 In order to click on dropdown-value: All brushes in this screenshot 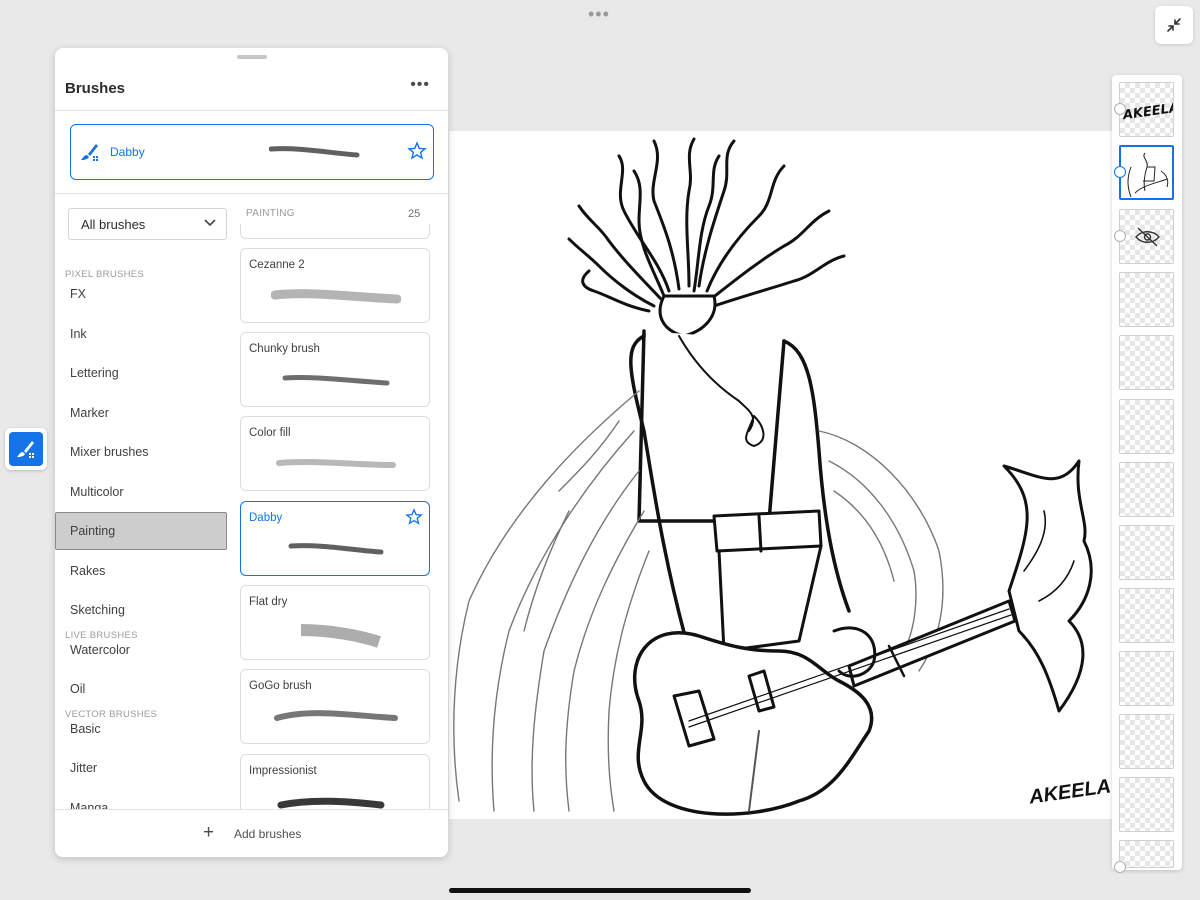, I will do `click(113, 224)`.